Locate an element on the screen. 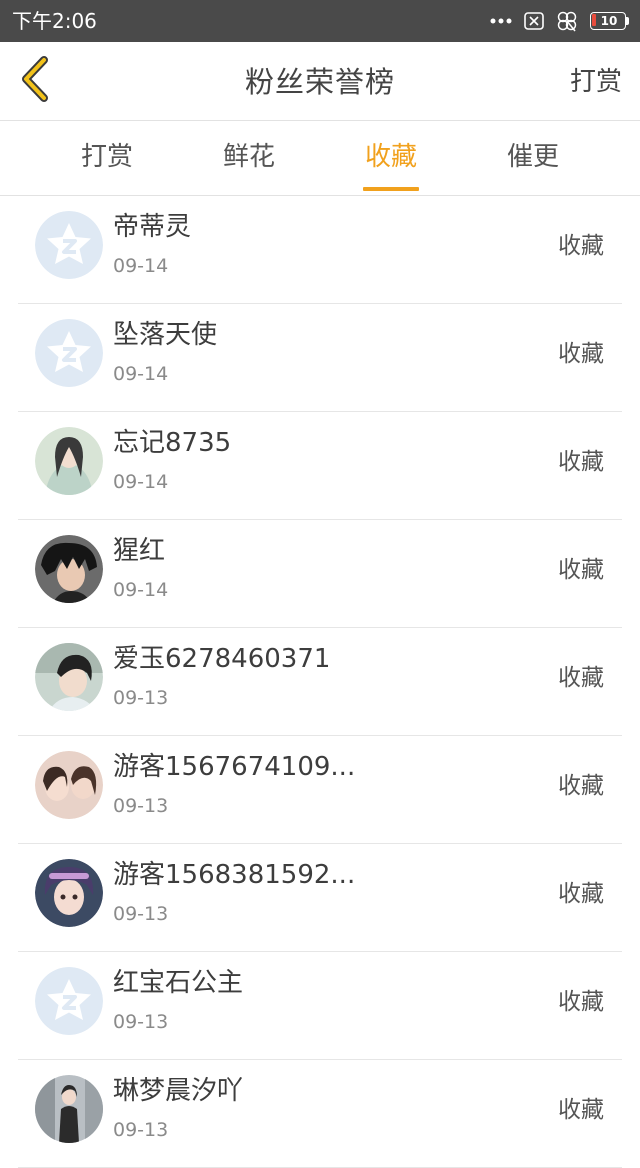 The image size is (640, 1168). battery-level: 10 is located at coordinates (609, 21).